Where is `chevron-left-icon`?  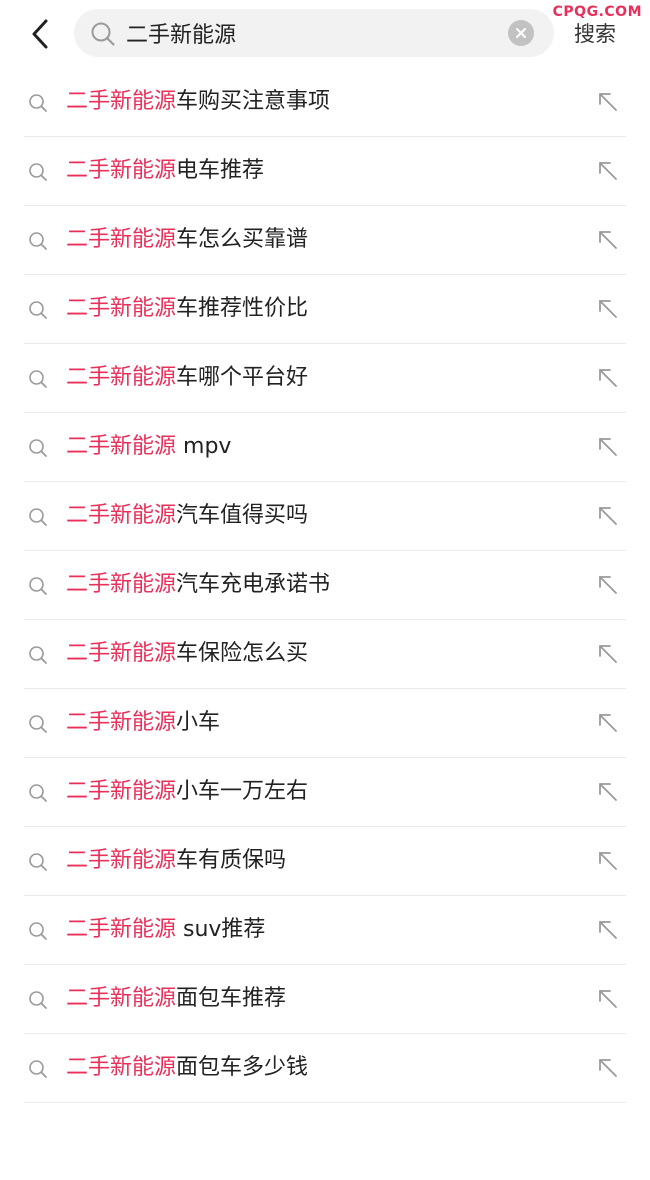
chevron-left-icon is located at coordinates (40, 34).